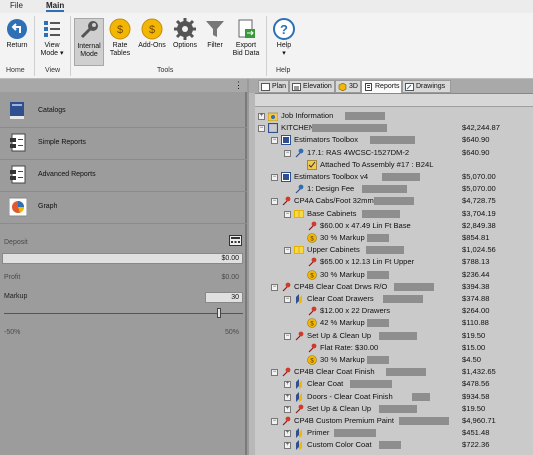 Image resolution: width=533 pixels, height=455 pixels. I want to click on tab-3d: 3D, so click(348, 86).